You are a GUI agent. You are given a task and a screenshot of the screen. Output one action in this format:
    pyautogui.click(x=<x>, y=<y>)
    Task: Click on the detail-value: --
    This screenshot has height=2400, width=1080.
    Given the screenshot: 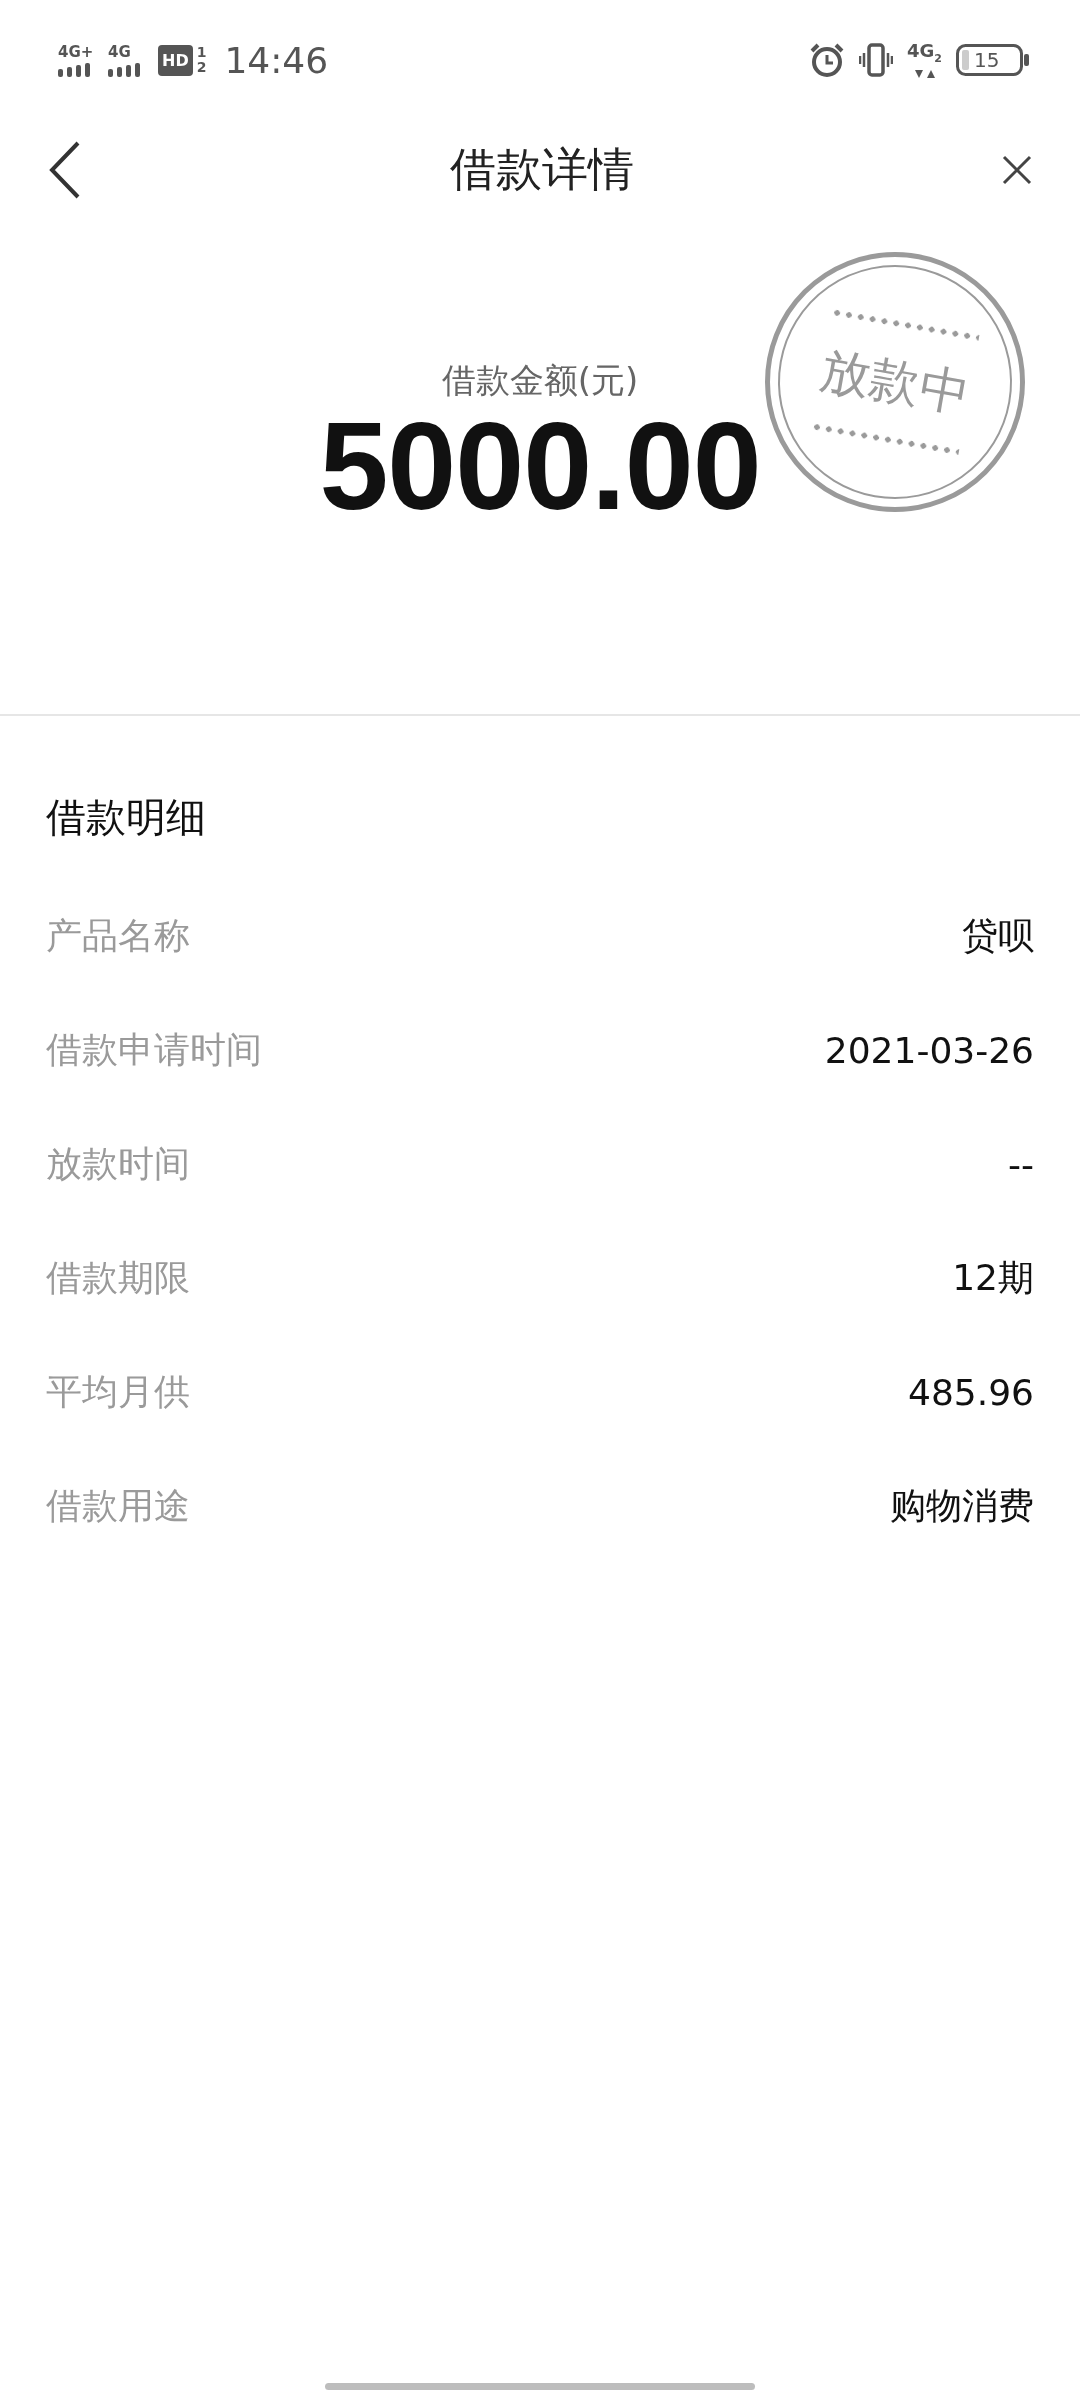 What is the action you would take?
    pyautogui.click(x=1021, y=1164)
    